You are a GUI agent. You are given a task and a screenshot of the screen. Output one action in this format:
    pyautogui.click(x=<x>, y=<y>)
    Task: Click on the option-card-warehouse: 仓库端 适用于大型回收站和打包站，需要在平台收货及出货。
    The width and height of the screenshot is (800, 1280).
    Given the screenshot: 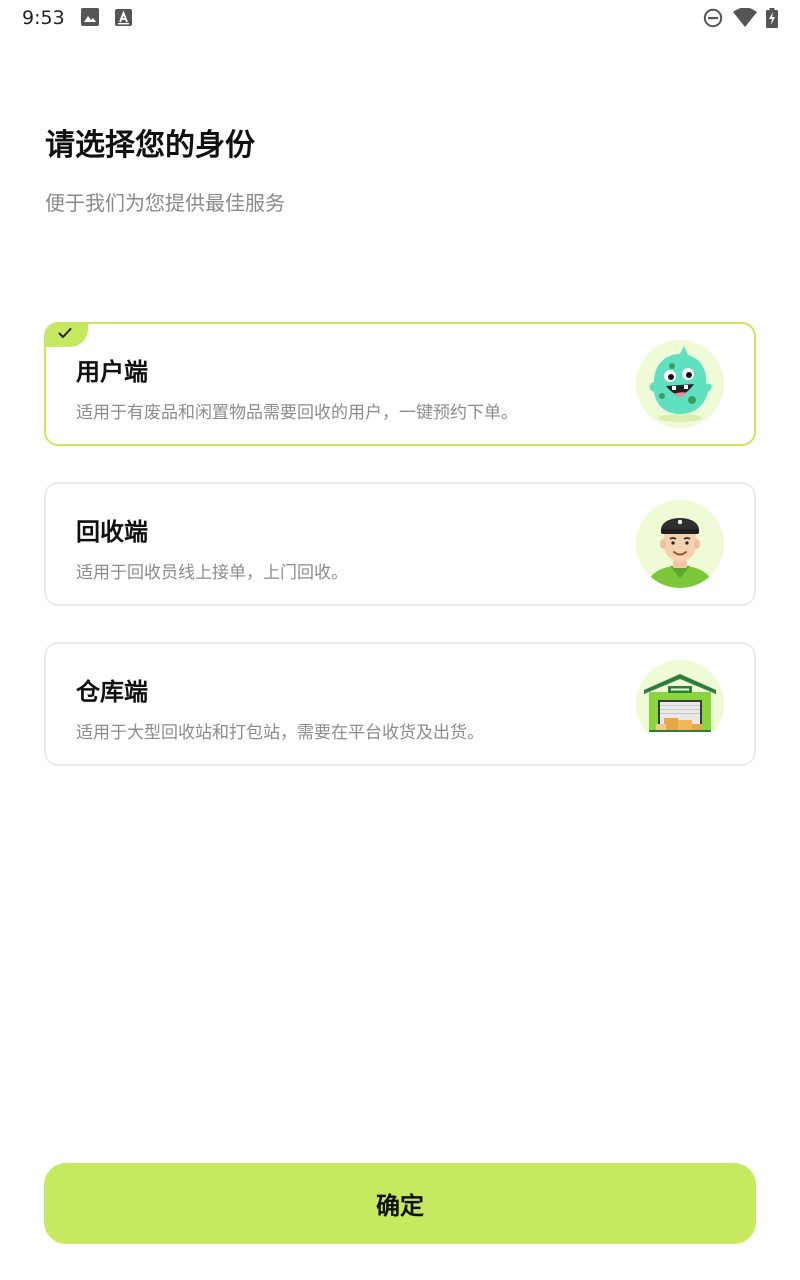 What is the action you would take?
    pyautogui.click(x=400, y=704)
    